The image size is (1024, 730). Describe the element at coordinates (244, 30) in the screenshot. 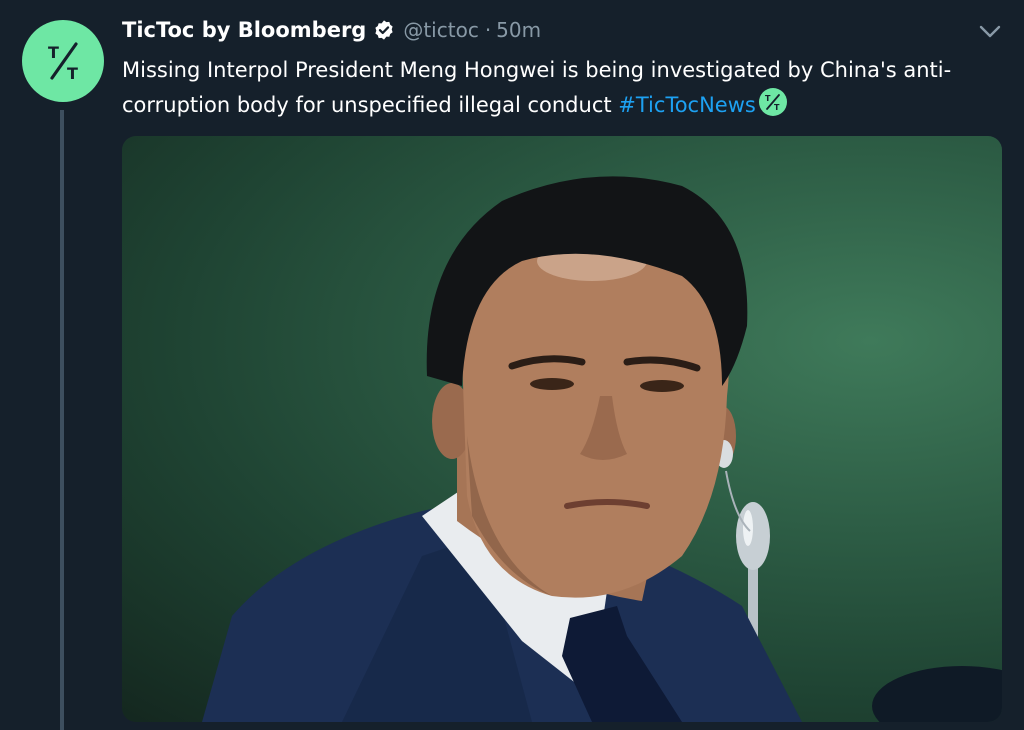

I see `author-name: TicToc by Bloomberg` at that location.